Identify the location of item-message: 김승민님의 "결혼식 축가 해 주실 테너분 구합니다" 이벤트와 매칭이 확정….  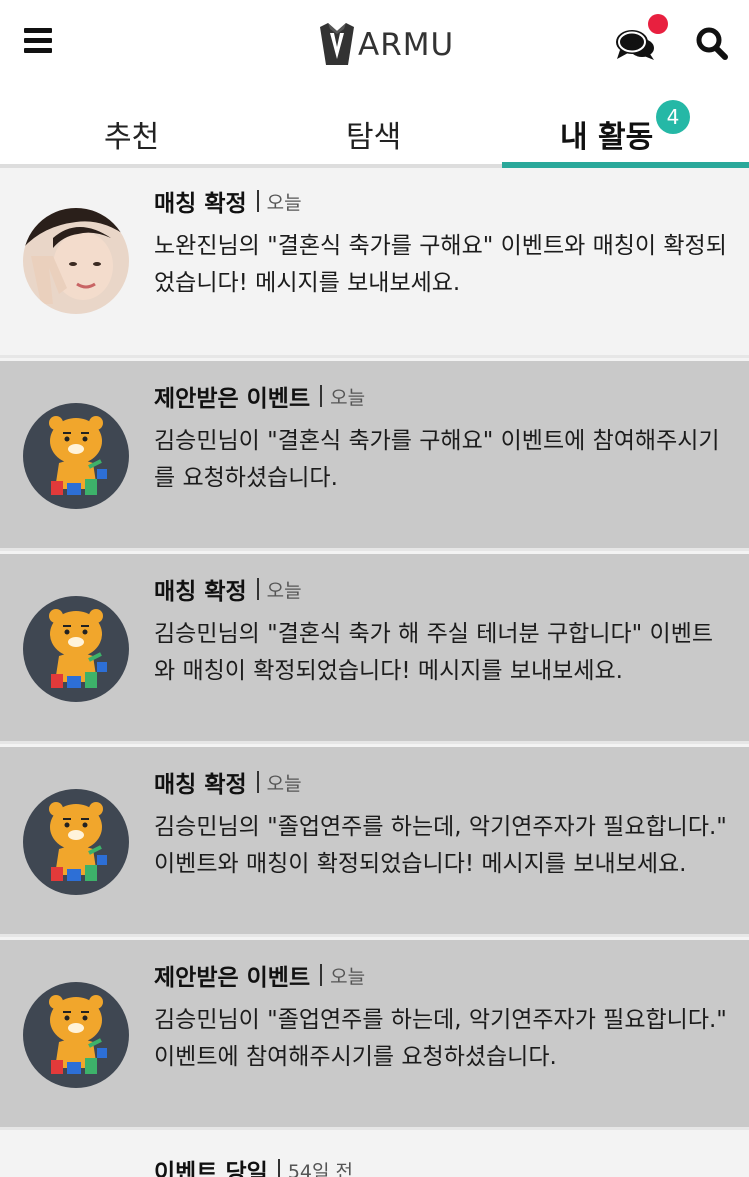
(434, 652).